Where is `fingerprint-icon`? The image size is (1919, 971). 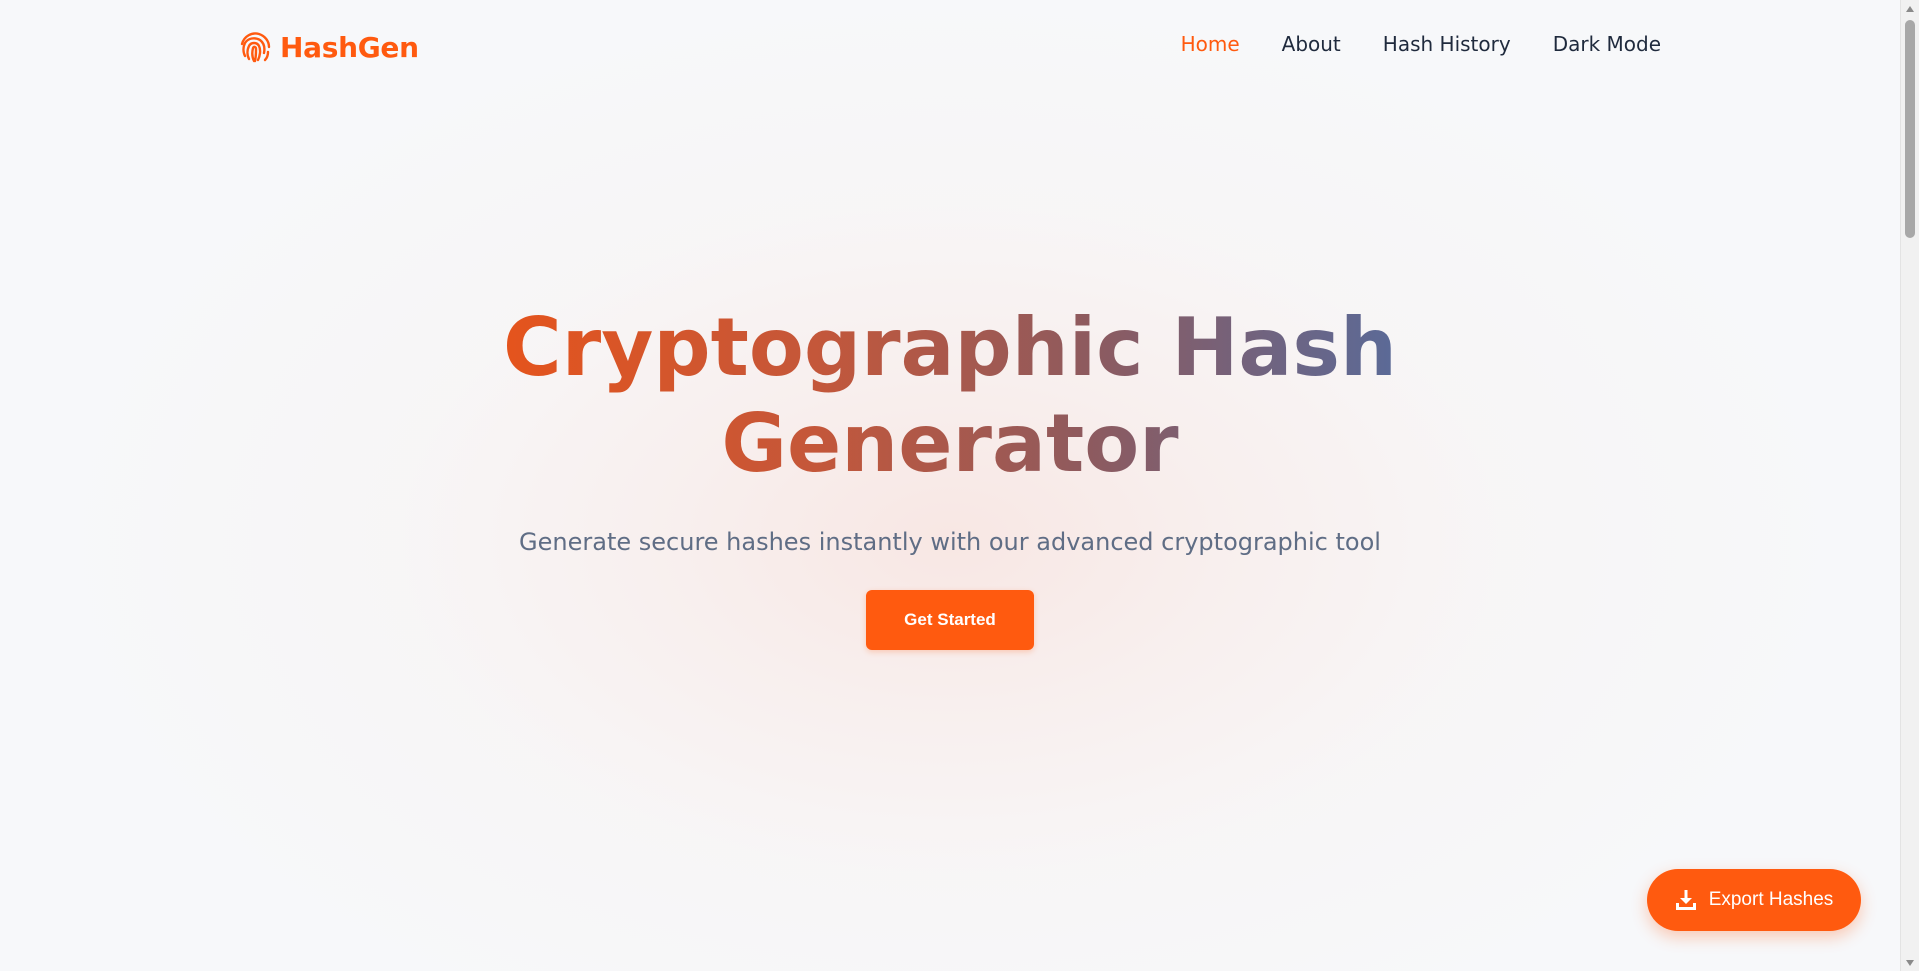 fingerprint-icon is located at coordinates (255, 47).